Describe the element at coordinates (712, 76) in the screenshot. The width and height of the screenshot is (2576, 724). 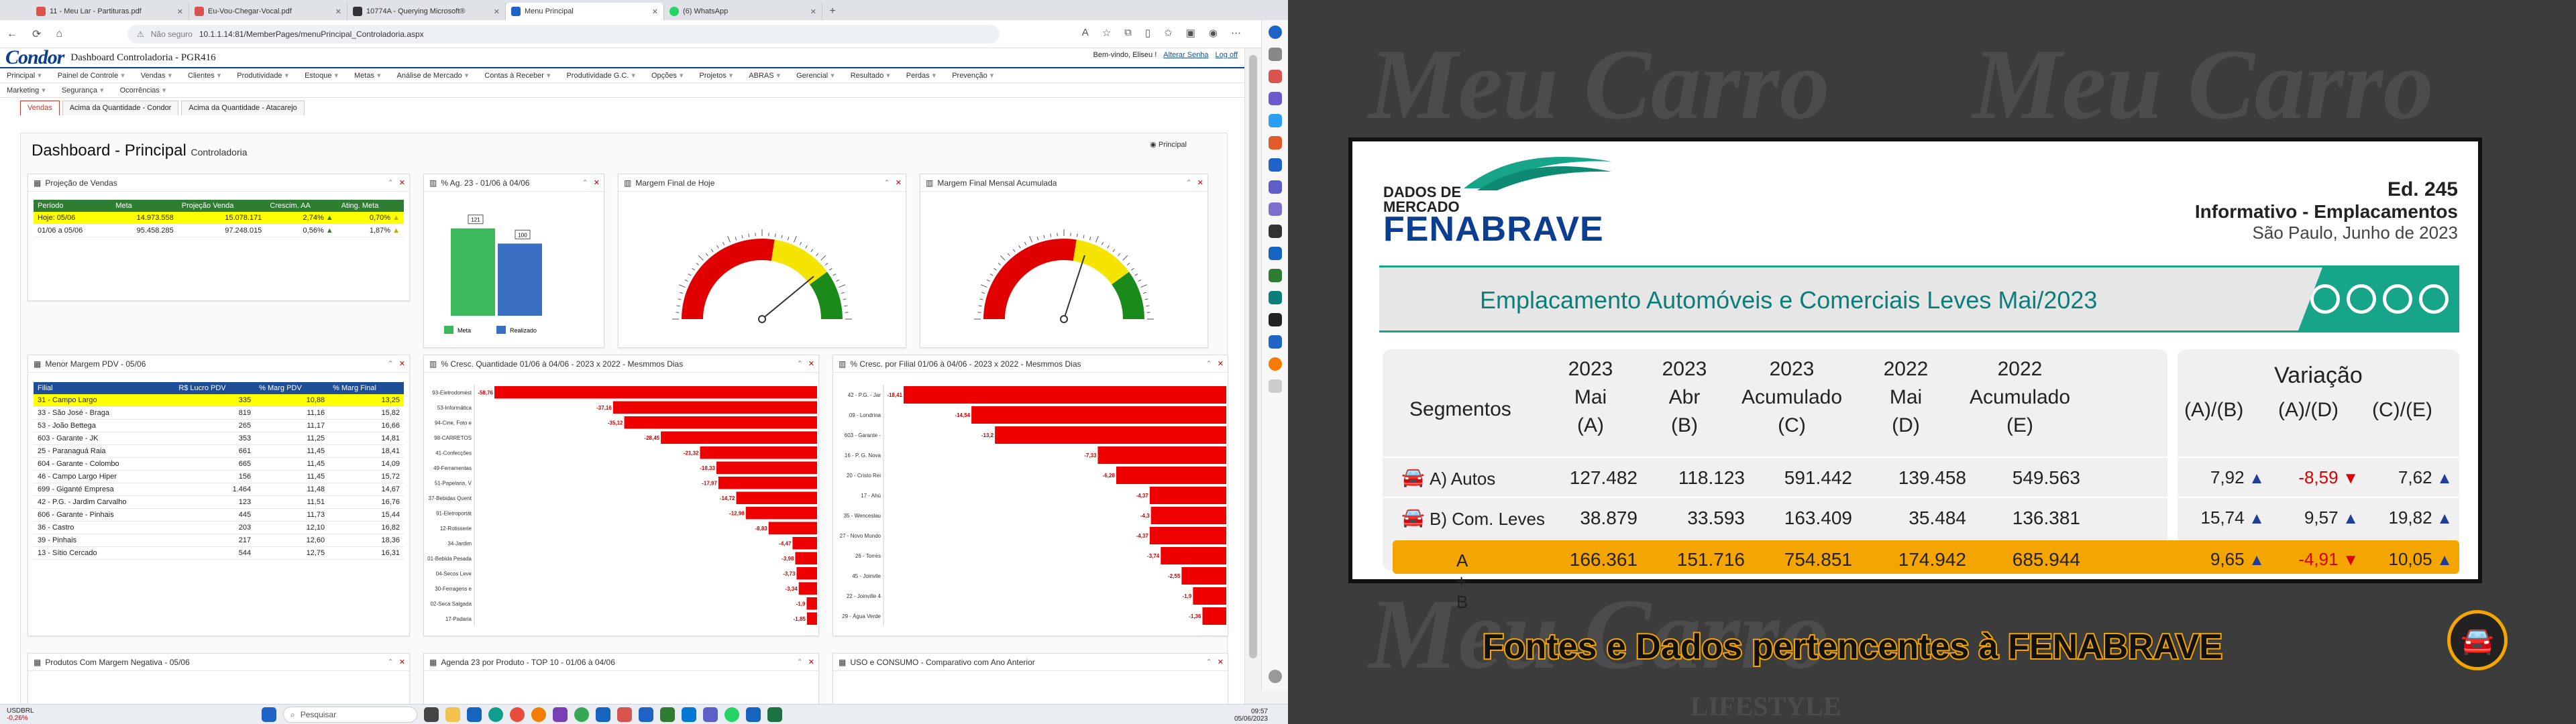
I see `menu-item: Projetos` at that location.